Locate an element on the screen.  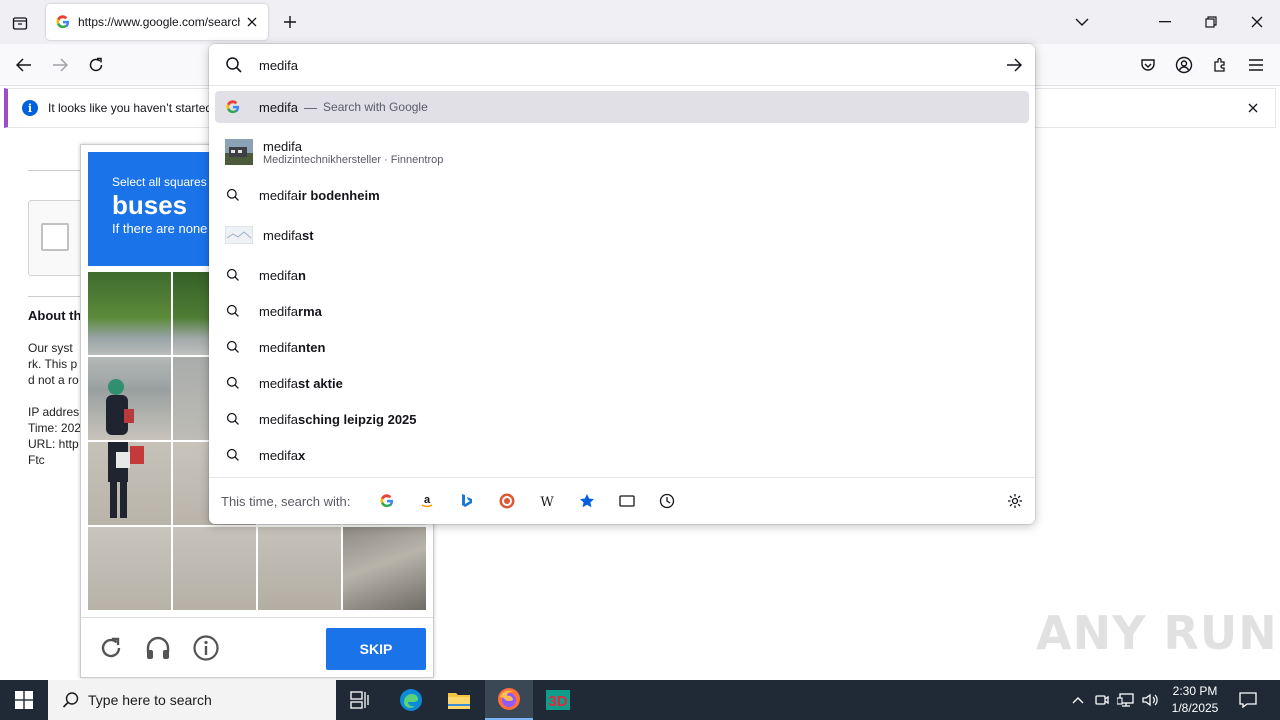
windows-start-icon is located at coordinates (24, 700).